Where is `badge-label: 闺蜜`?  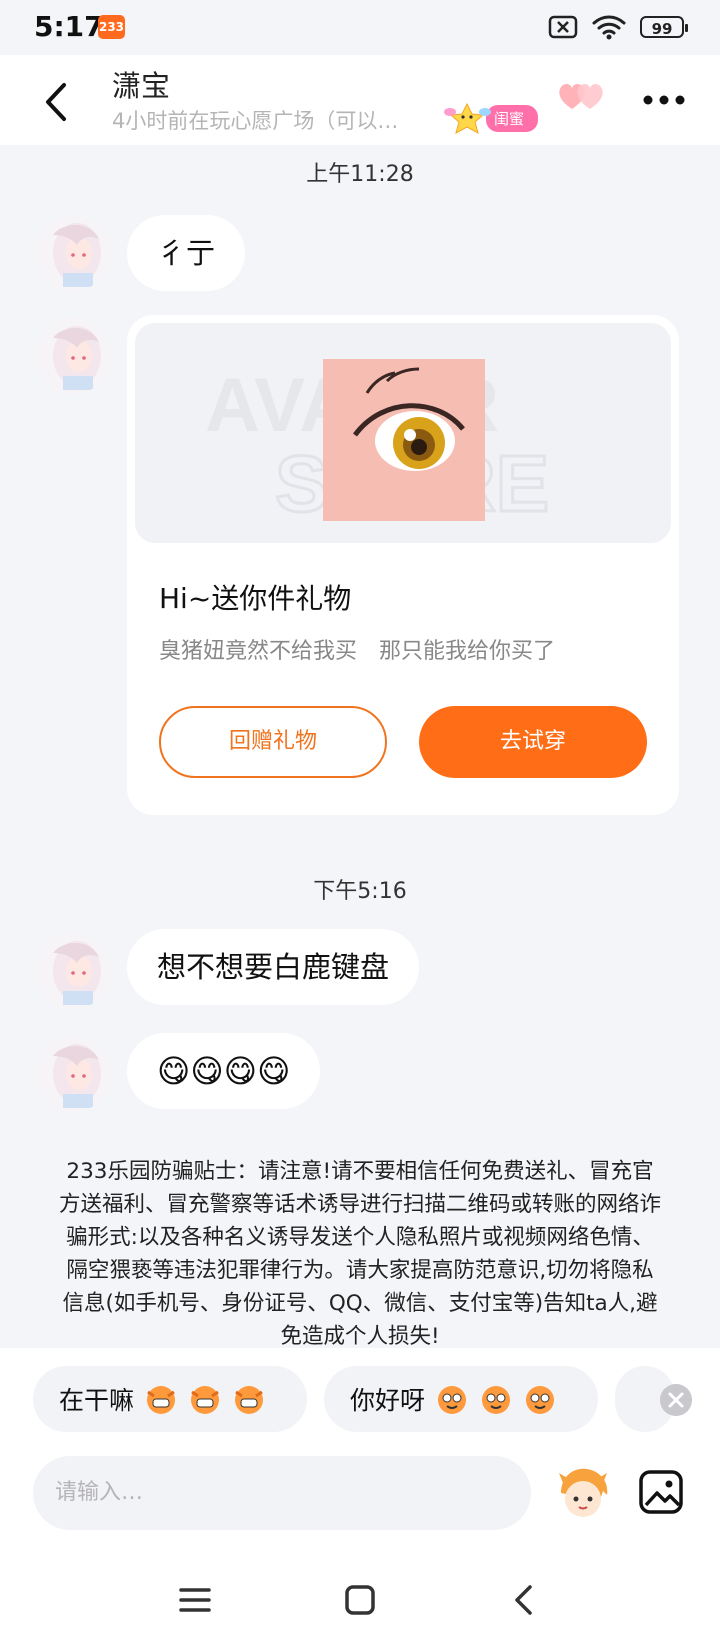 badge-label: 闺蜜 is located at coordinates (512, 118).